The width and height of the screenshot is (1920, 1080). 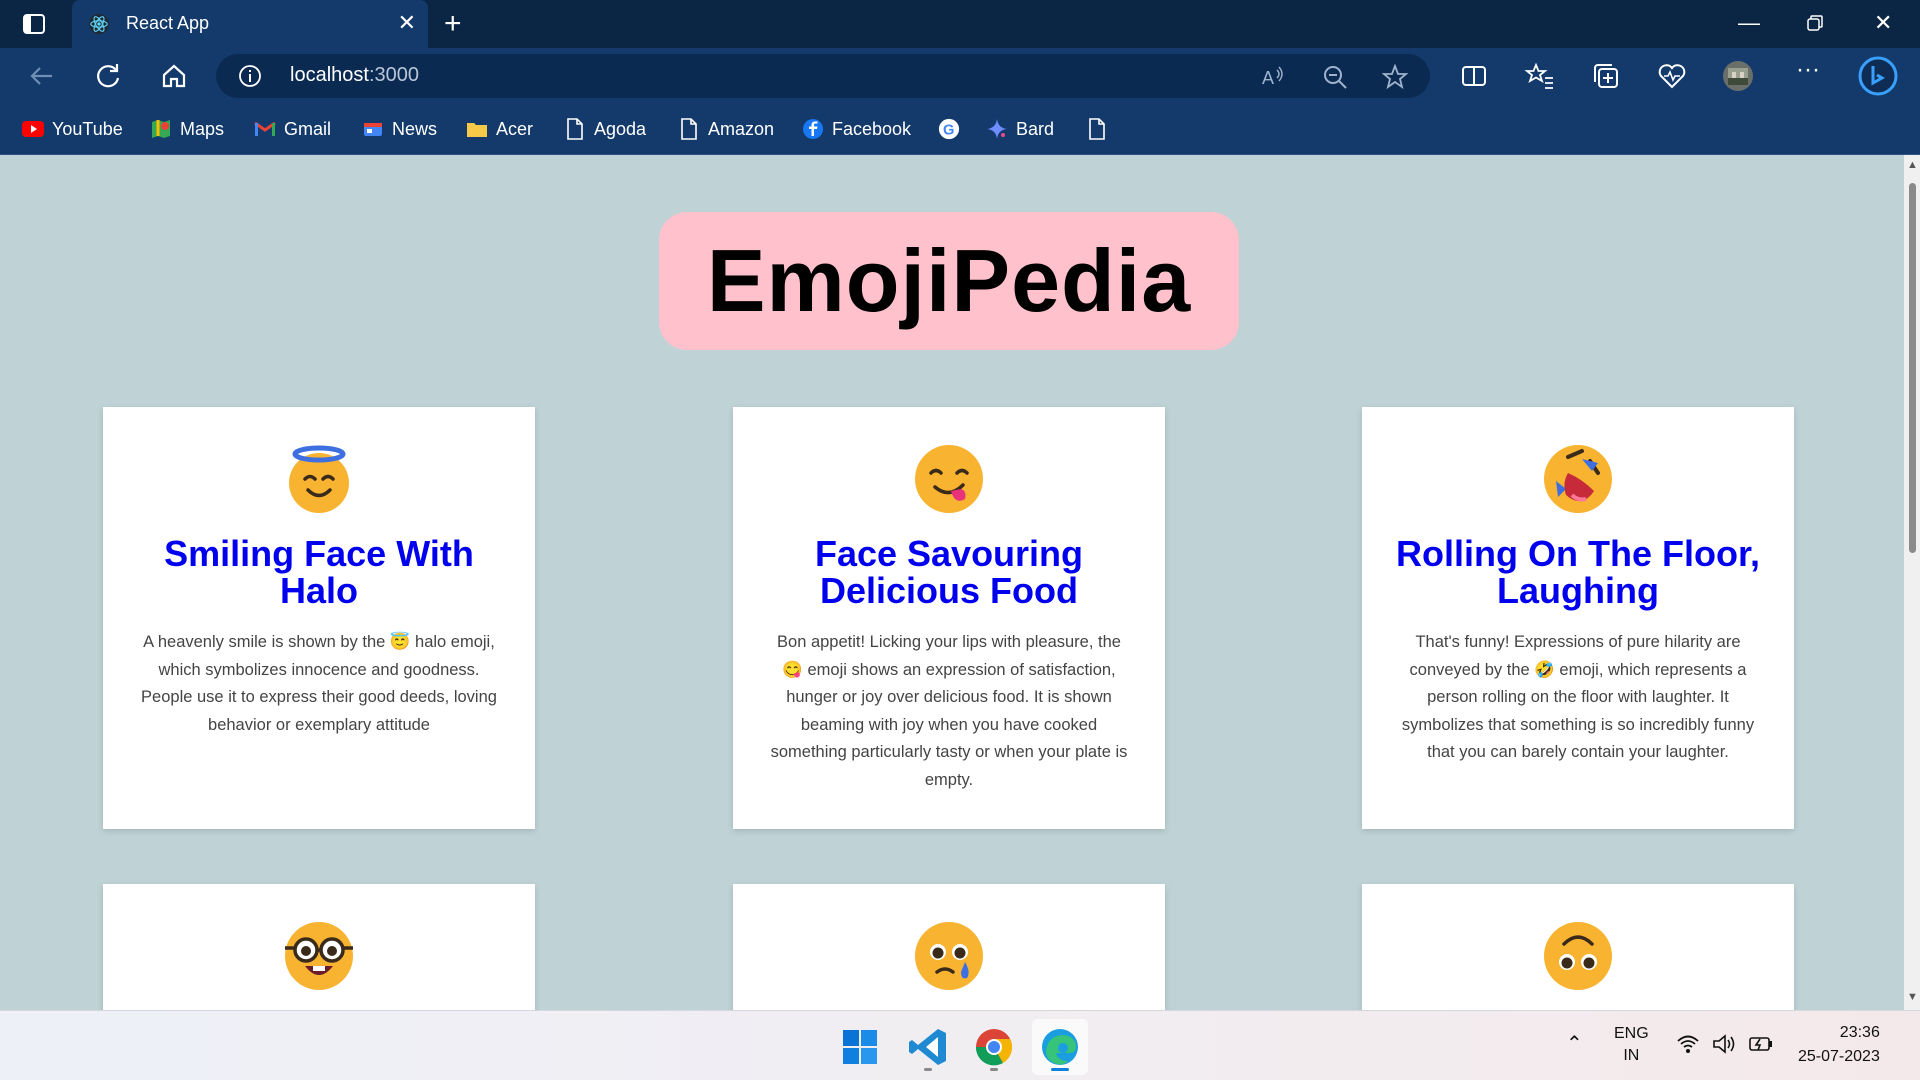 What do you see at coordinates (1540, 76) in the screenshot?
I see `favorites-icon` at bounding box center [1540, 76].